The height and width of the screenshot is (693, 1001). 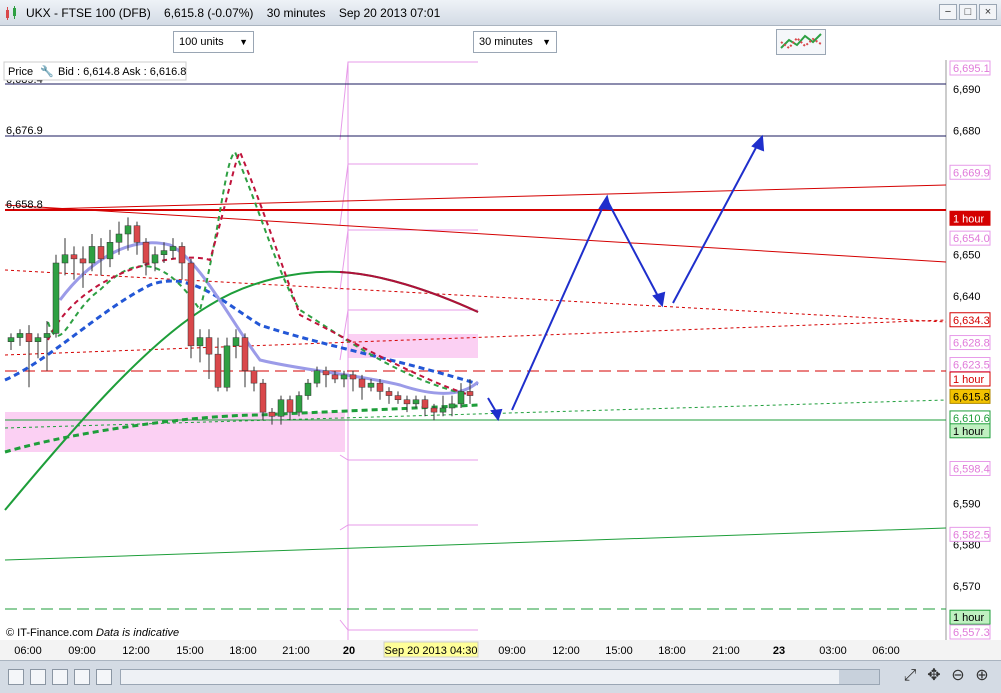 What do you see at coordinates (296, 651) in the screenshot?
I see `time-tick-label: 21:00` at bounding box center [296, 651].